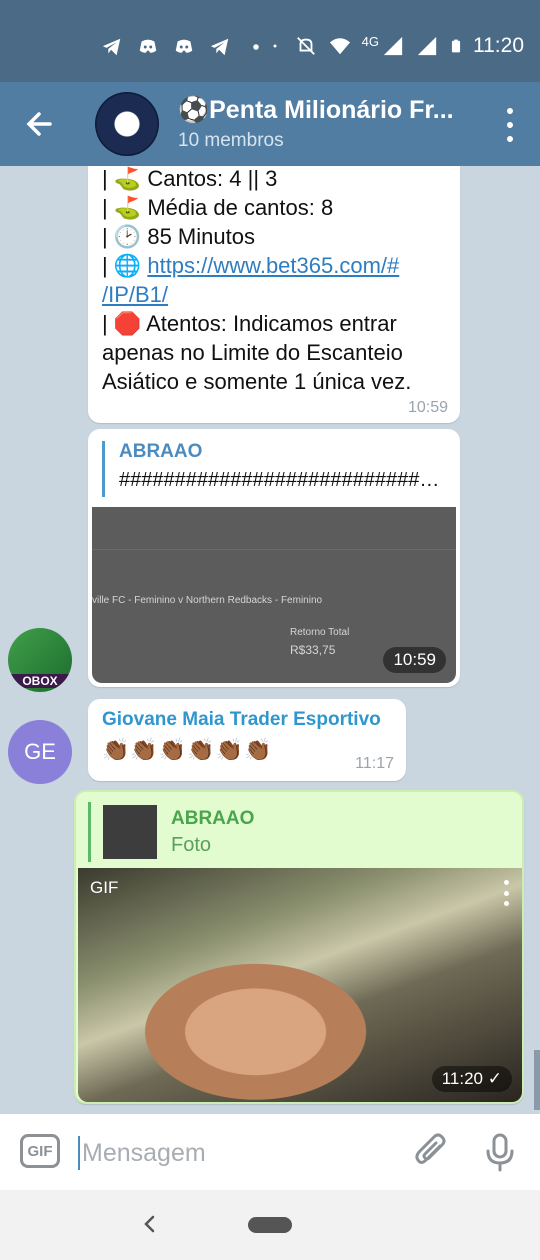 The height and width of the screenshot is (1260, 540). I want to click on chat-header: ⚽Penta Milionário Fr... 10 membros, so click(270, 124).